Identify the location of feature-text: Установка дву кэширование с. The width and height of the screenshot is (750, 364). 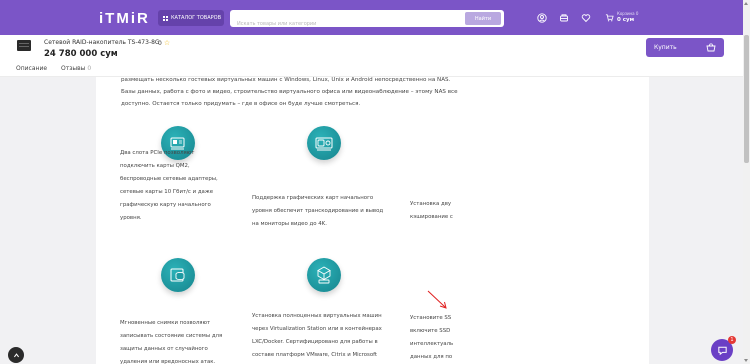
(431, 210).